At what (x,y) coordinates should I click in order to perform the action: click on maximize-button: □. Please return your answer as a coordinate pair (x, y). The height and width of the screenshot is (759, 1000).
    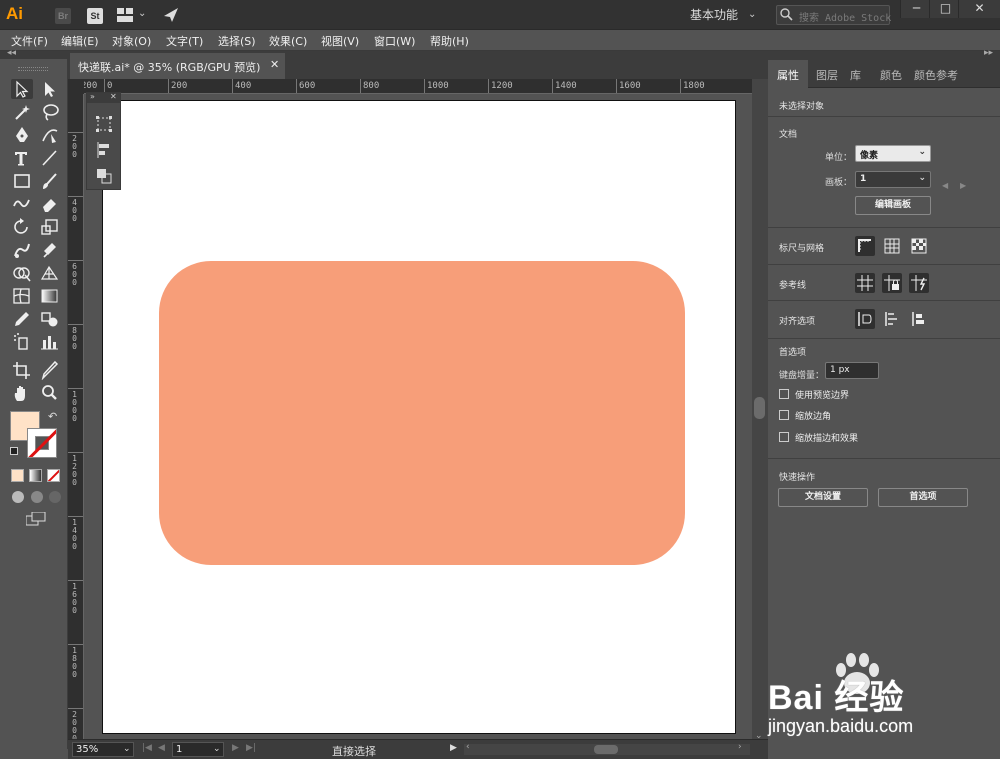
    Looking at the image, I should click on (945, 9).